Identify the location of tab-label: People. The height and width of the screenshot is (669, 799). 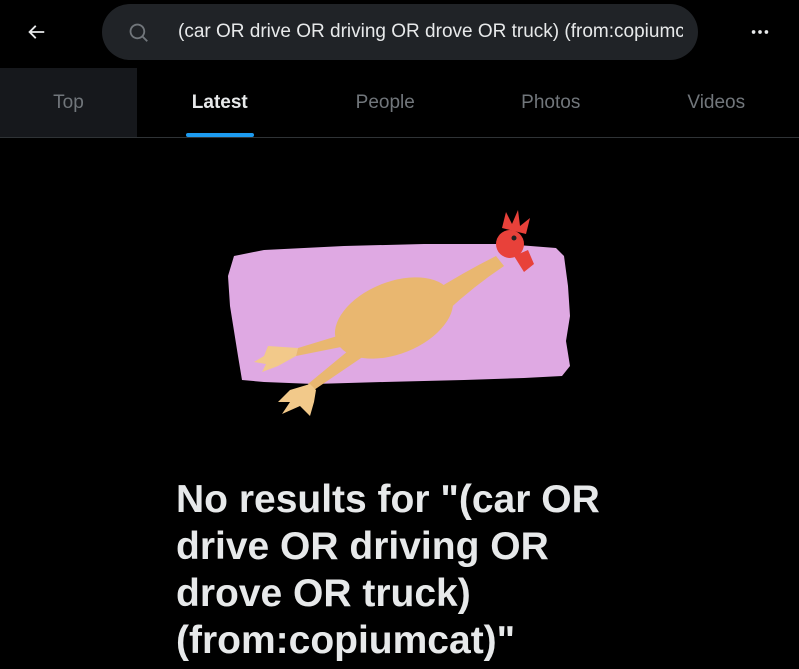
(385, 102).